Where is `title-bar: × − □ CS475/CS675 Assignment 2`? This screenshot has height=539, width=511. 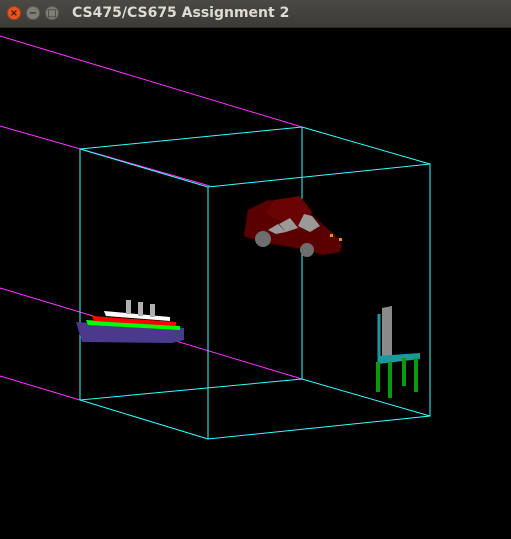 title-bar: × − □ CS475/CS675 Assignment 2 is located at coordinates (255, 14).